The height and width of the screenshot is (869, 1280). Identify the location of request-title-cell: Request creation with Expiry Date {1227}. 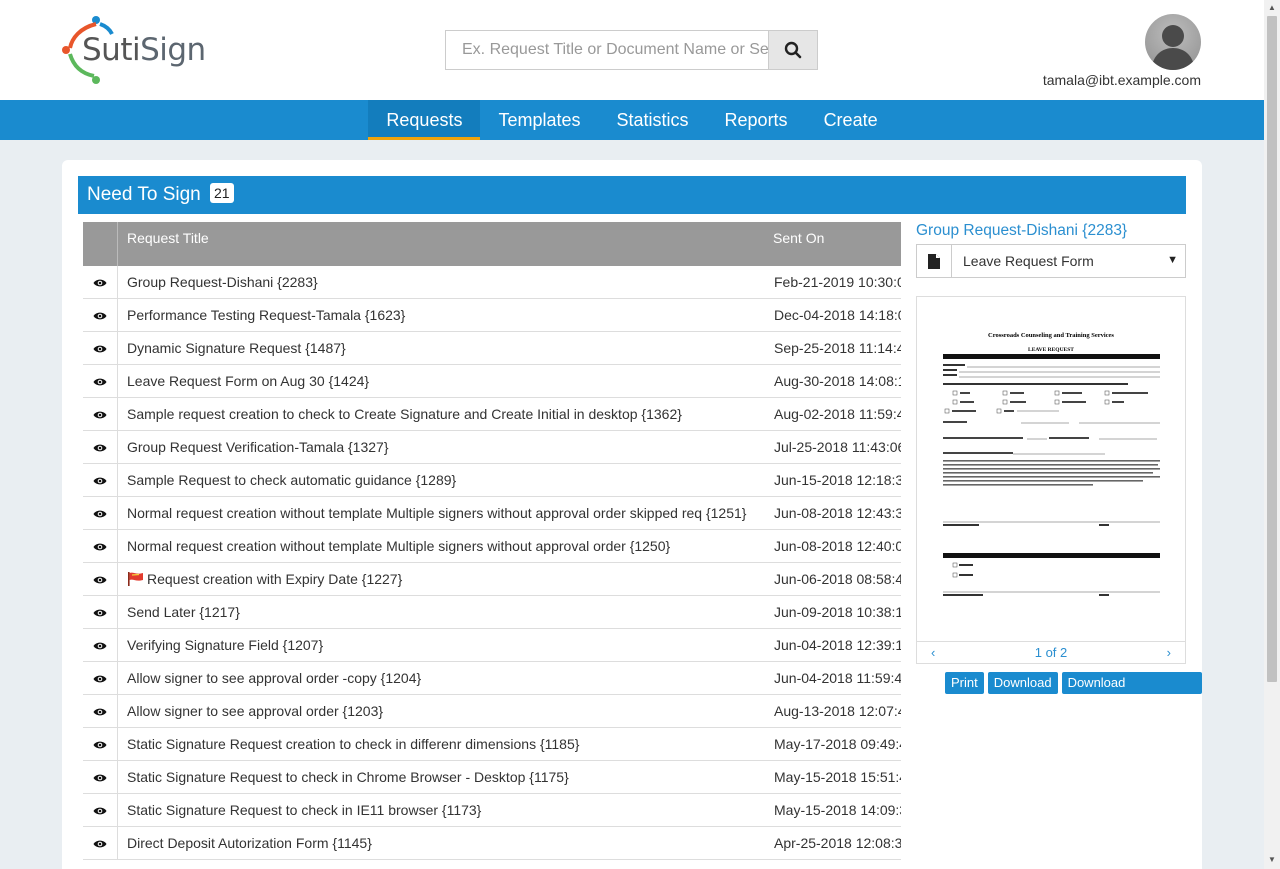
(447, 580).